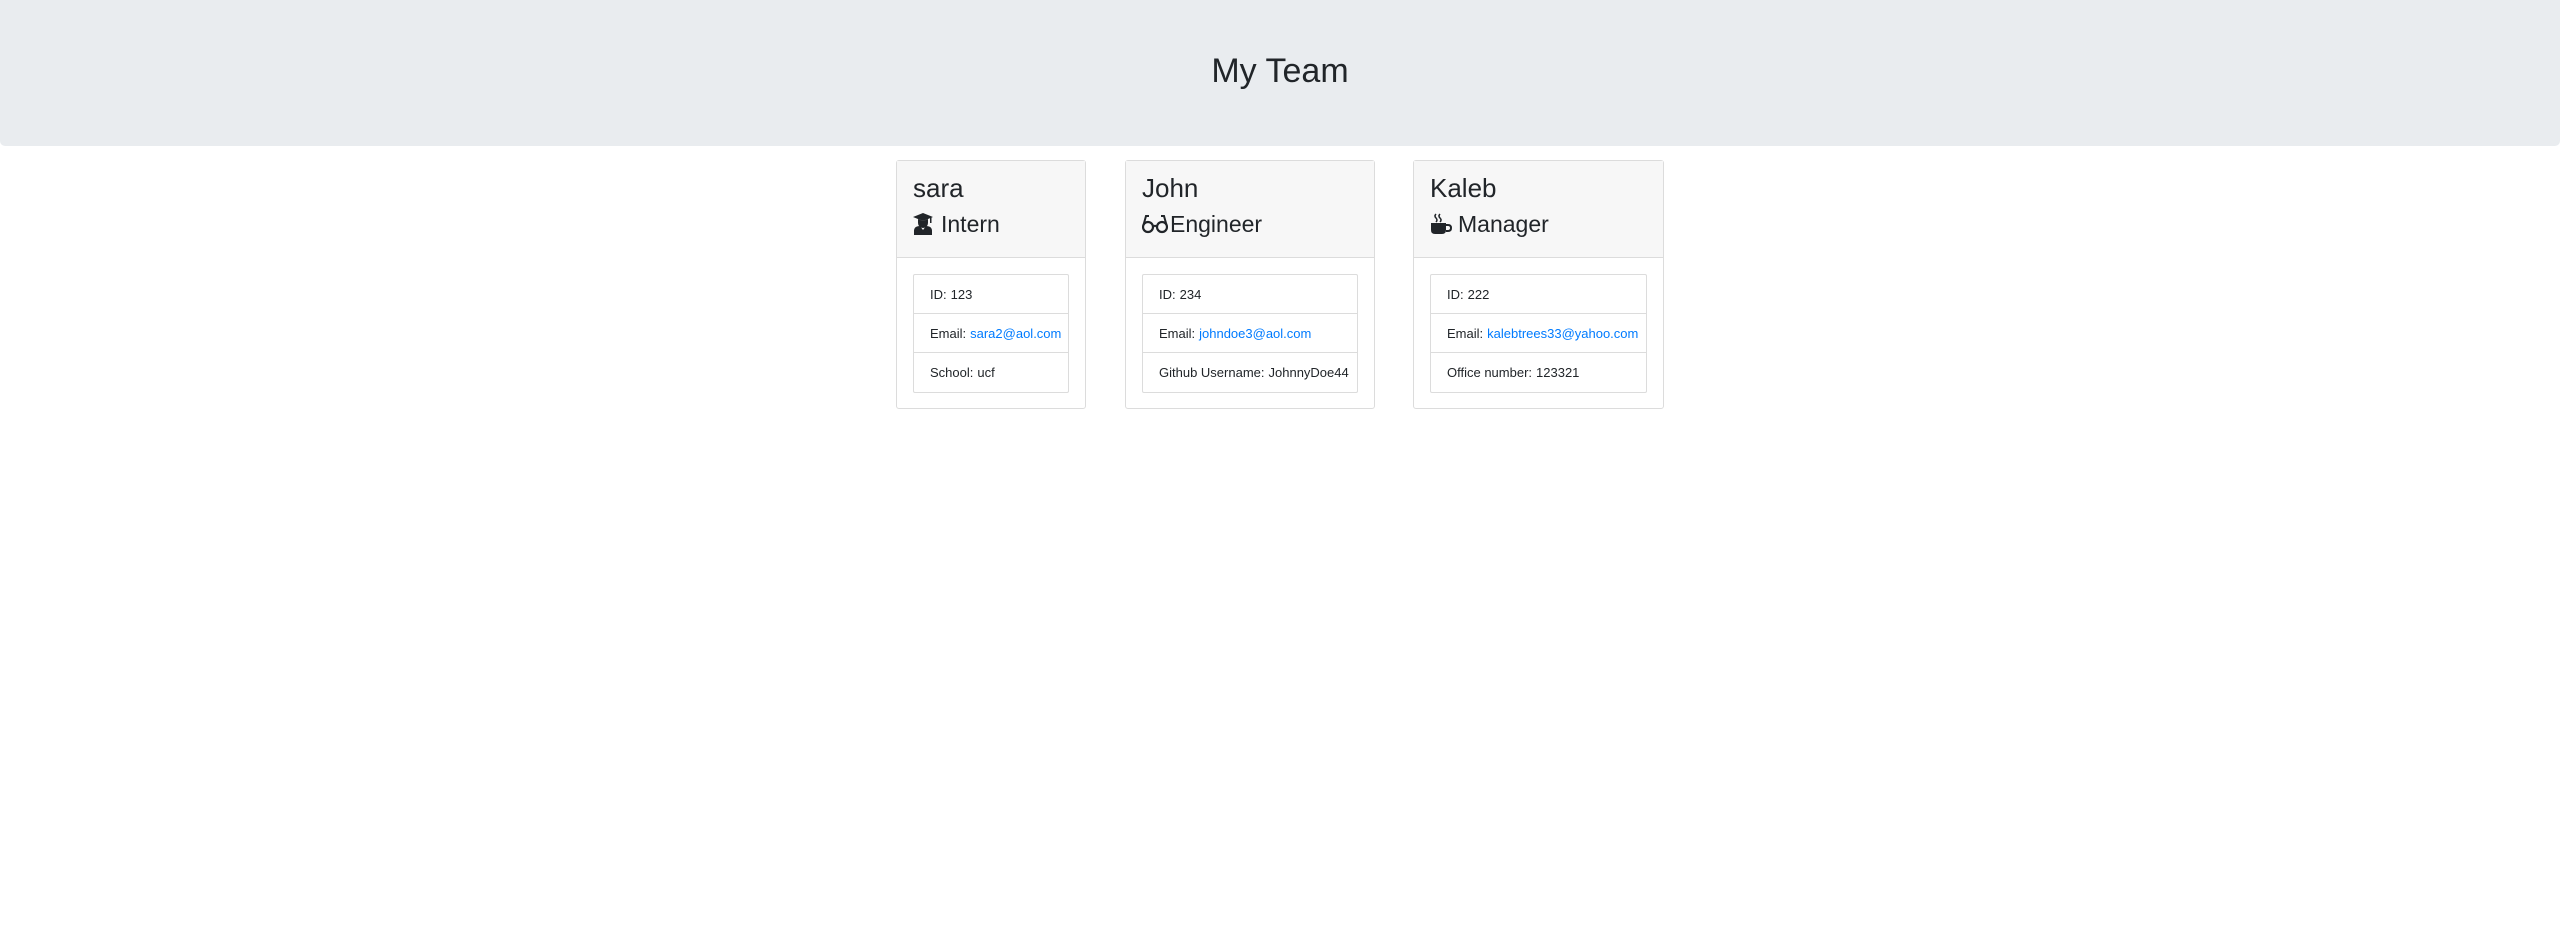 The height and width of the screenshot is (937, 2560). Describe the element at coordinates (991, 294) in the screenshot. I see `id-item: ID: 123` at that location.